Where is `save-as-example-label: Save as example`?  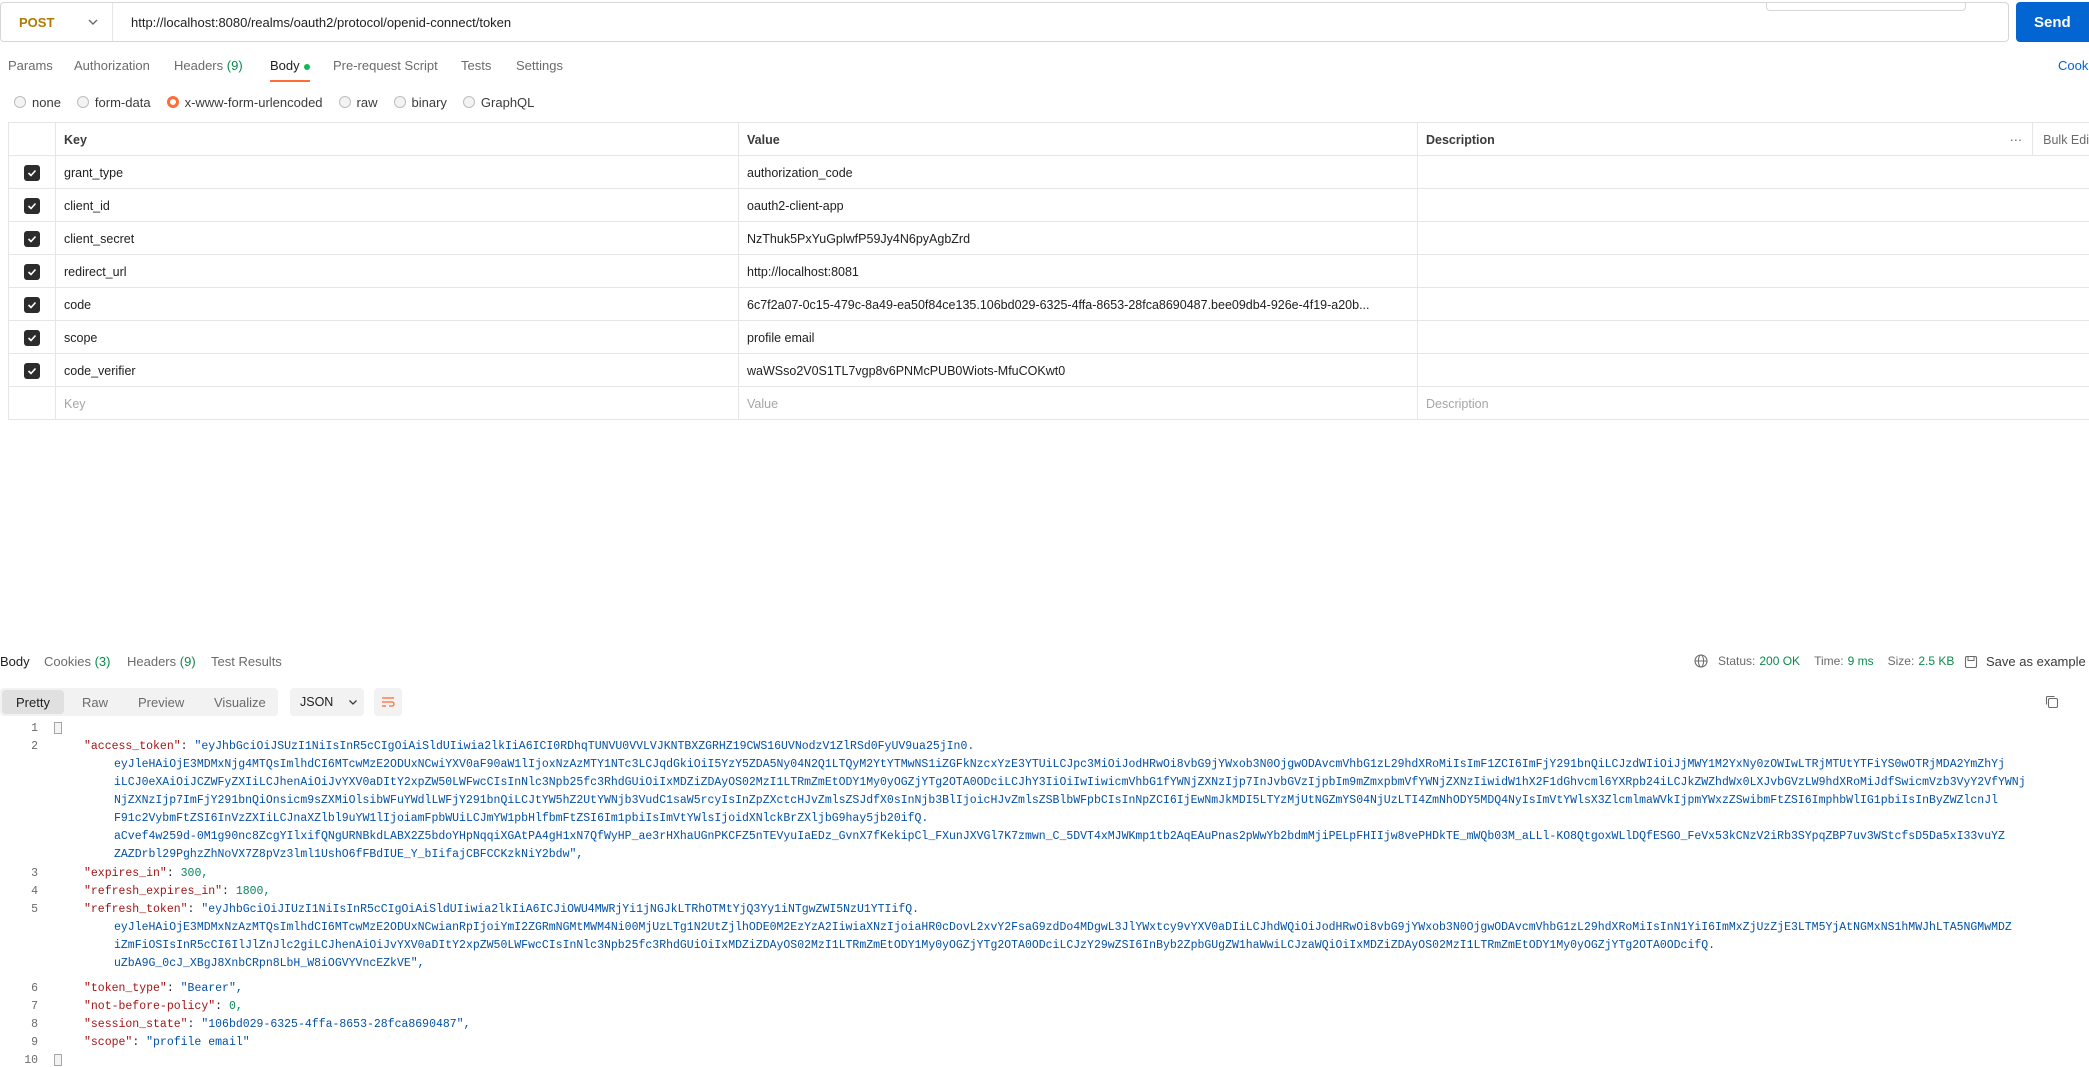
save-as-example-label: Save as example is located at coordinates (2036, 661).